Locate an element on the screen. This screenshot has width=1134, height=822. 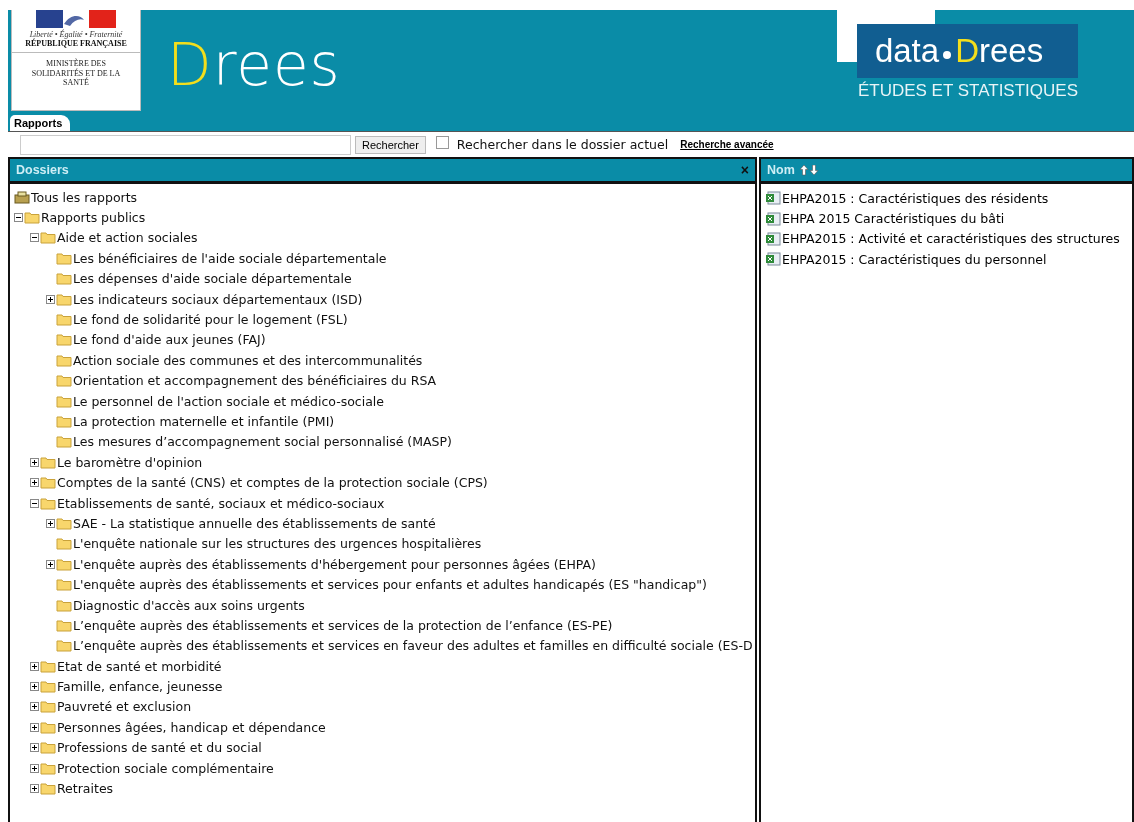
ministry-name: MINISTÈRE DES SOLIDARITÉS ET DE LA SANTÉ is located at coordinates (76, 73).